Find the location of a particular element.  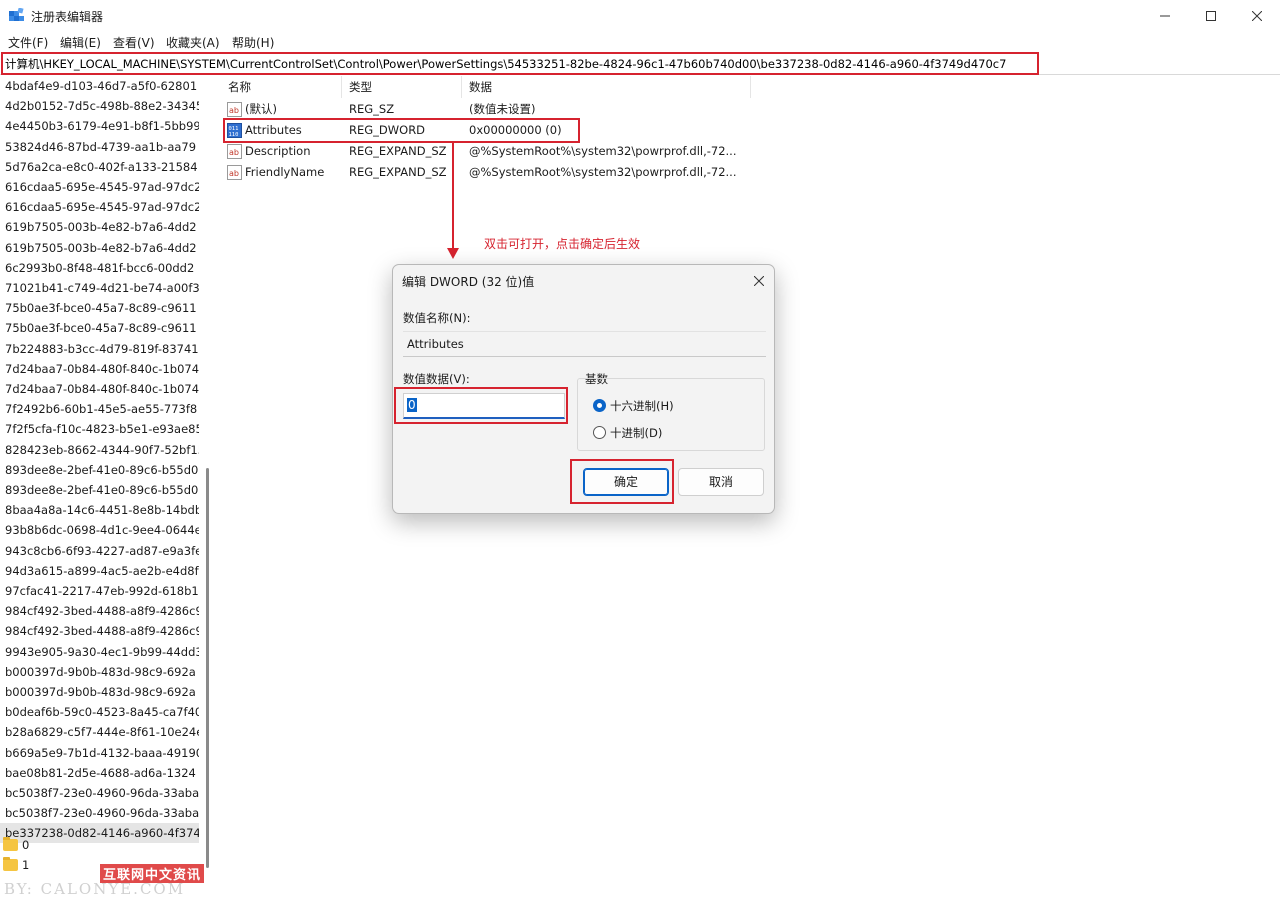

maximize-icon is located at coordinates (1211, 15).